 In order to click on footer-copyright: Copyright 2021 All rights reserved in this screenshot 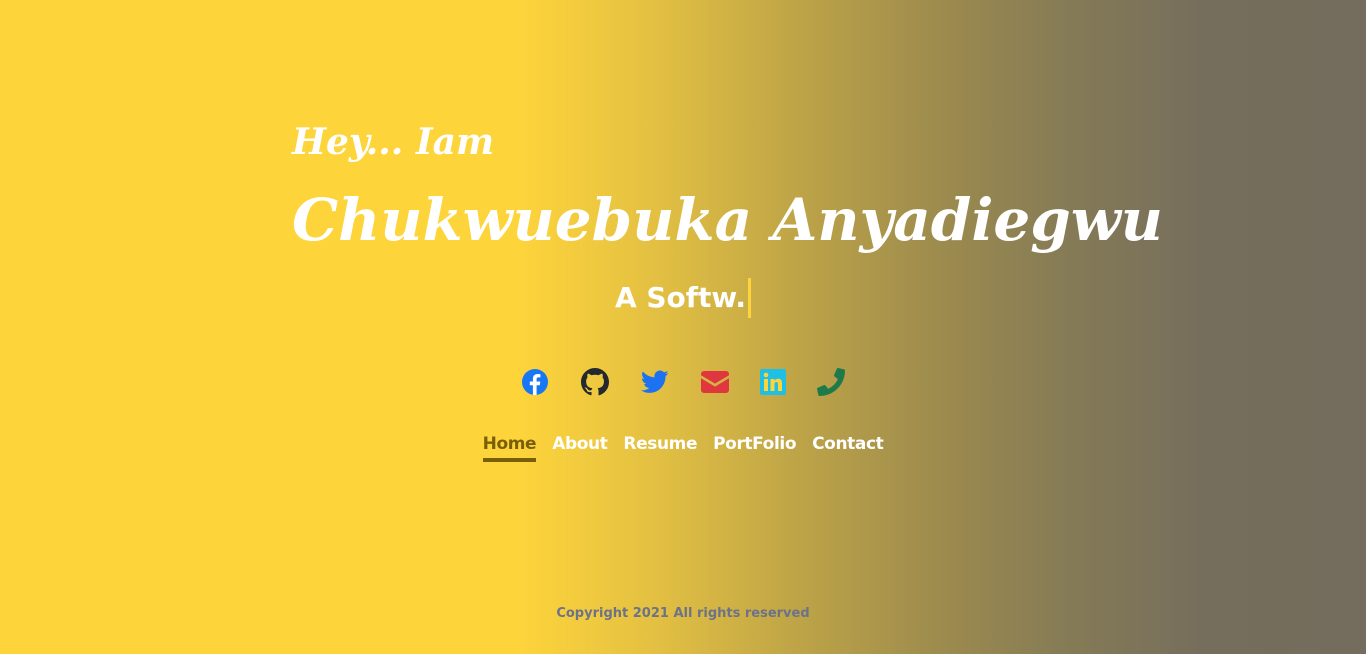, I will do `click(683, 613)`.